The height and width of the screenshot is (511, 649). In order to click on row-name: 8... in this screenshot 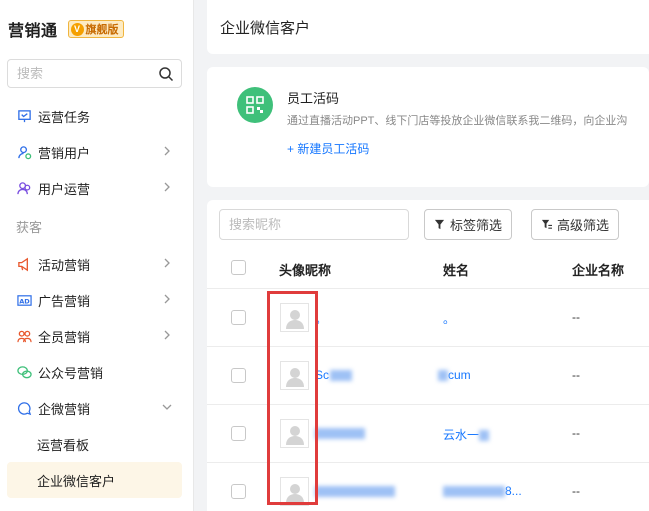, I will do `click(482, 491)`.